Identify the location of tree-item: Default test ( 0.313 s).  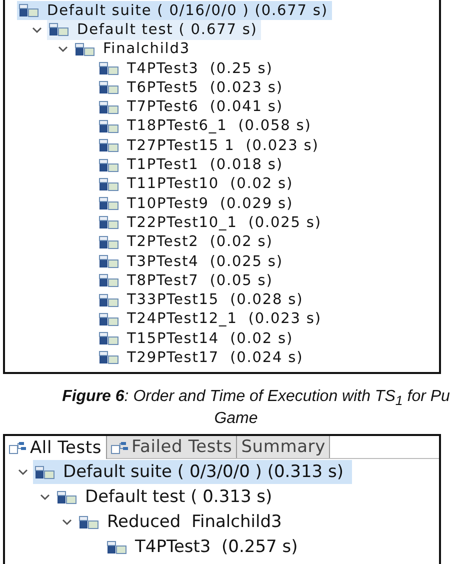
(167, 497).